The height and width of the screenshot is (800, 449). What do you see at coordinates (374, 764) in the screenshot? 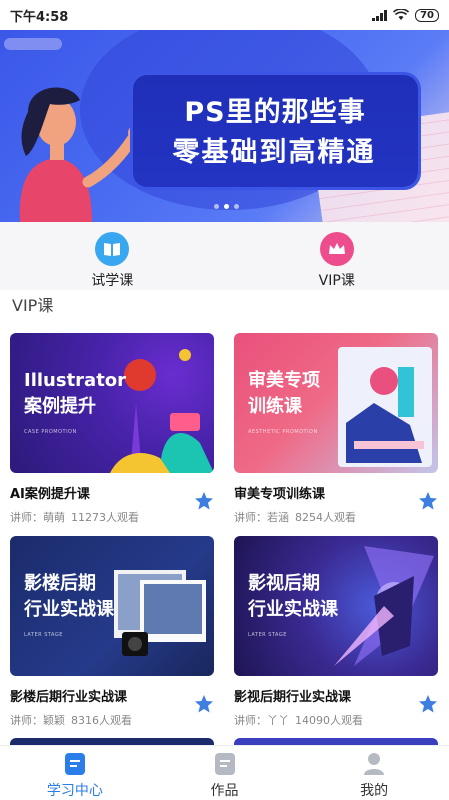
I see `profile-icon` at bounding box center [374, 764].